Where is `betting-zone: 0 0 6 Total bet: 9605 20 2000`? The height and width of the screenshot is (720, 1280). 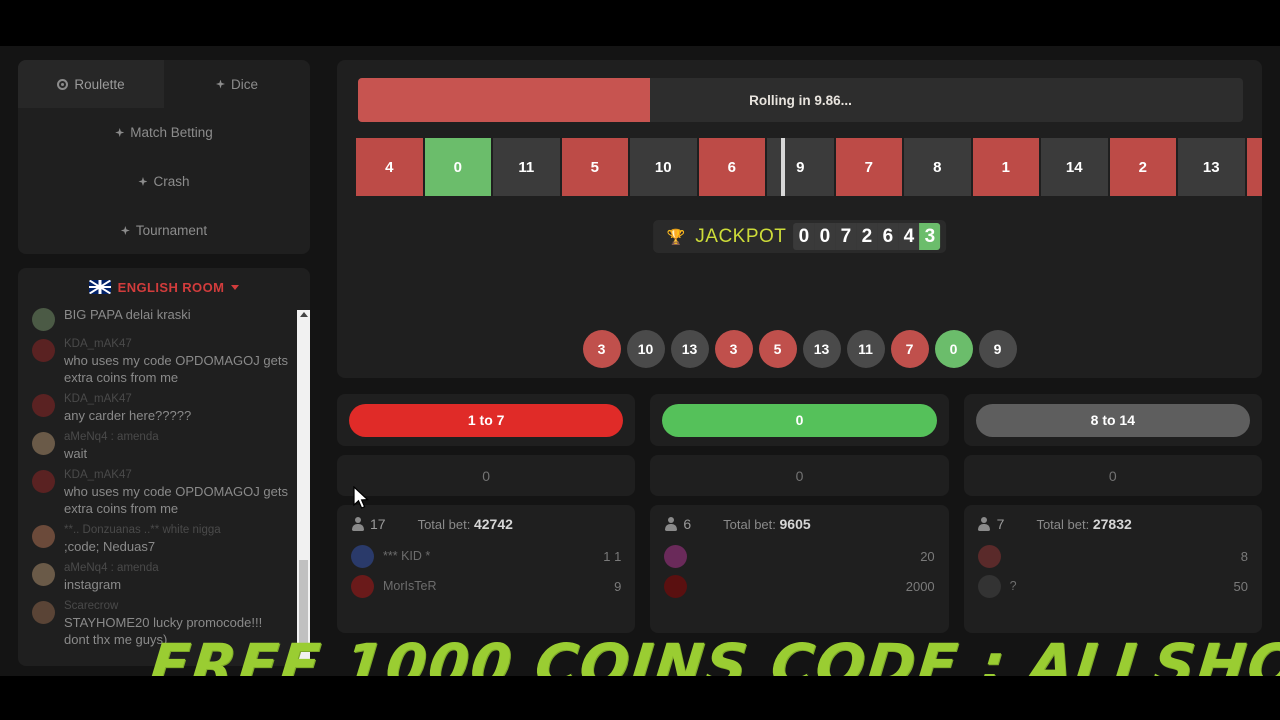 betting-zone: 0 0 6 Total bet: 9605 20 2000 is located at coordinates (799, 513).